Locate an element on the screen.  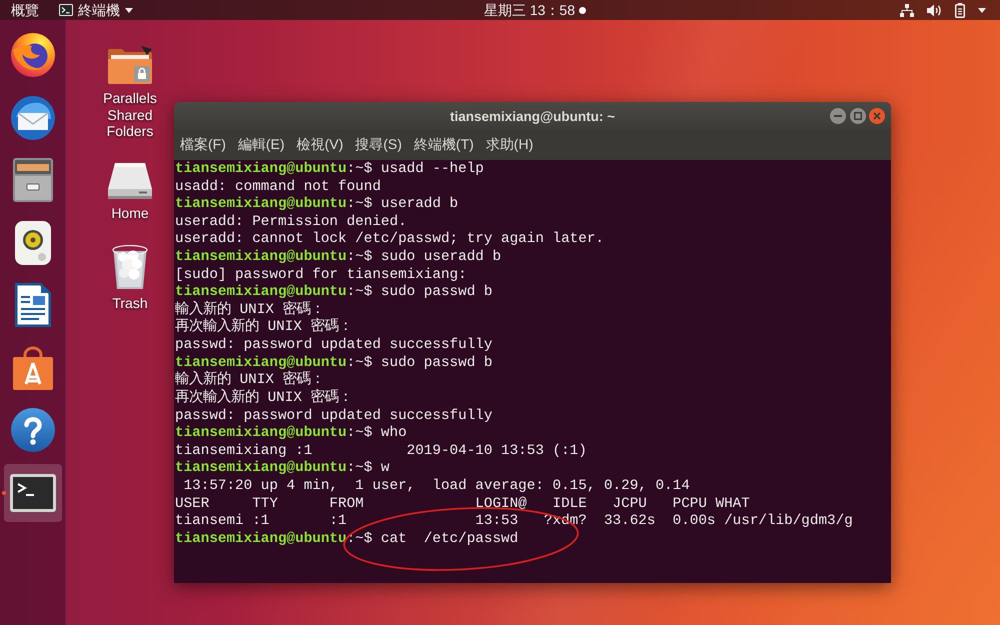
terminal-line: tiansemixiang@ubuntu:~$ usadd --help is located at coordinates (329, 170).